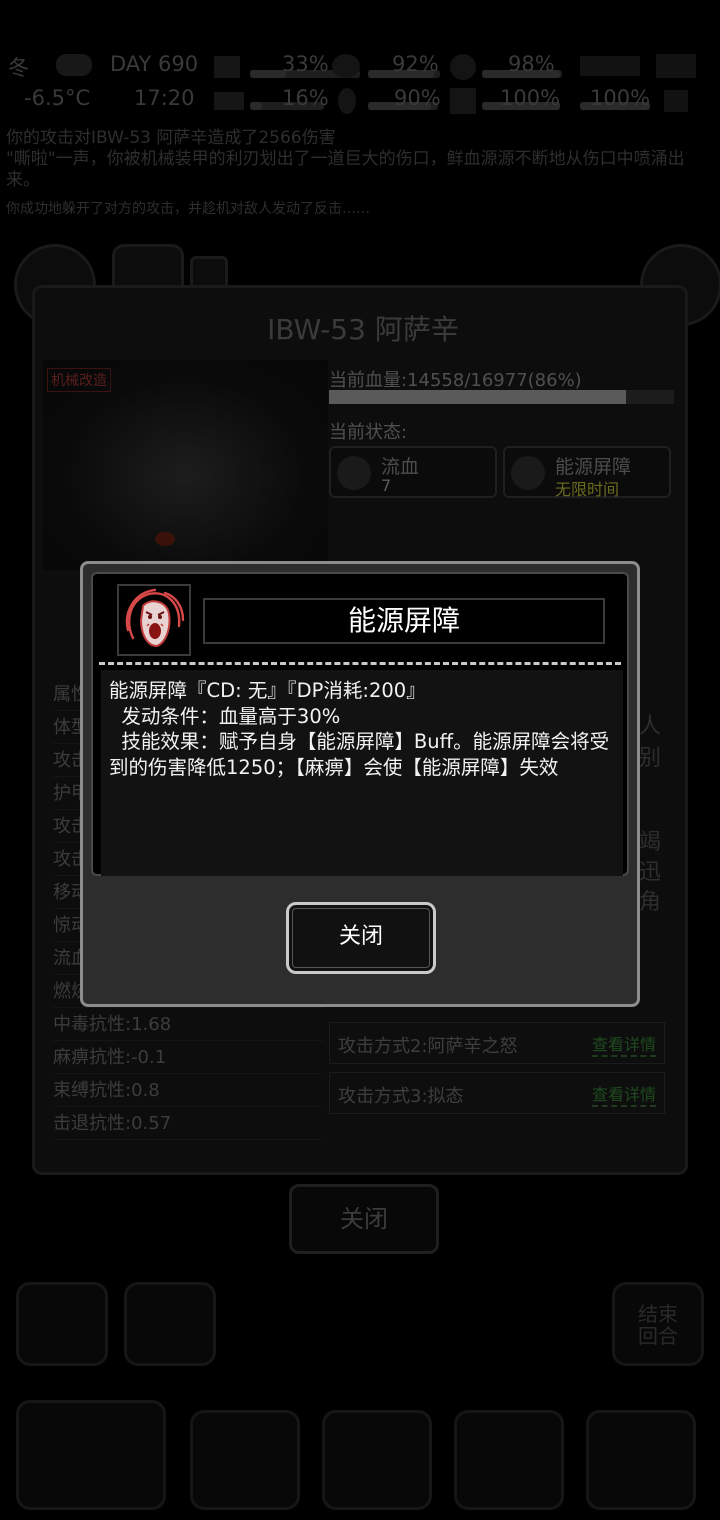 The height and width of the screenshot is (1520, 720). Describe the element at coordinates (650, 758) in the screenshot. I see `side-text: 别` at that location.